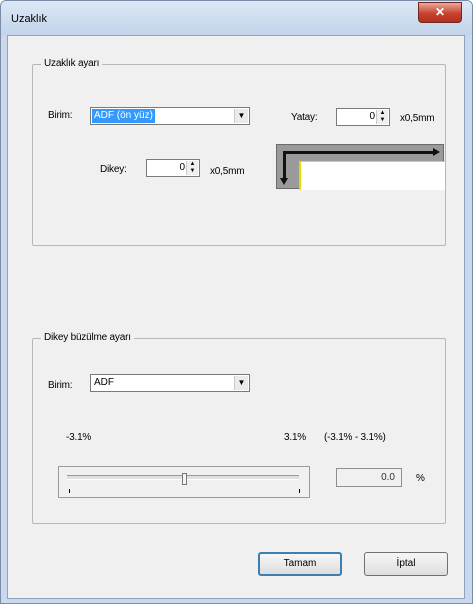 The image size is (473, 604). What do you see at coordinates (79, 437) in the screenshot?
I see `shrink-min-label: -3.1%` at bounding box center [79, 437].